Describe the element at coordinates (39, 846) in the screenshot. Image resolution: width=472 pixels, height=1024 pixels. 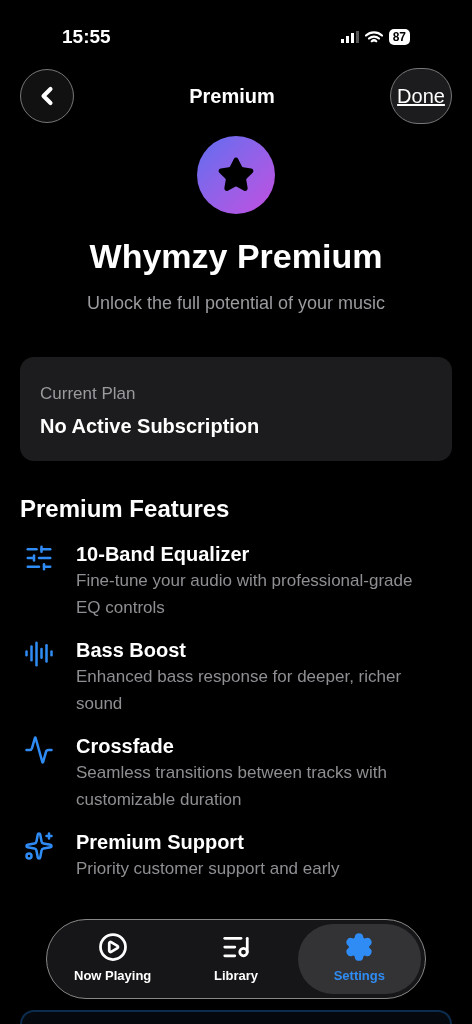
I see `sparkles-icon` at that location.